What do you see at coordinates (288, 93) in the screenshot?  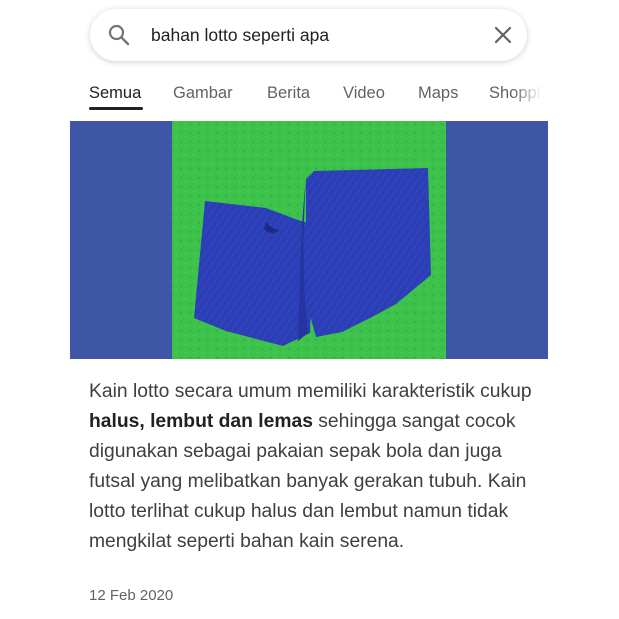 I see `tab-berita: Berita` at bounding box center [288, 93].